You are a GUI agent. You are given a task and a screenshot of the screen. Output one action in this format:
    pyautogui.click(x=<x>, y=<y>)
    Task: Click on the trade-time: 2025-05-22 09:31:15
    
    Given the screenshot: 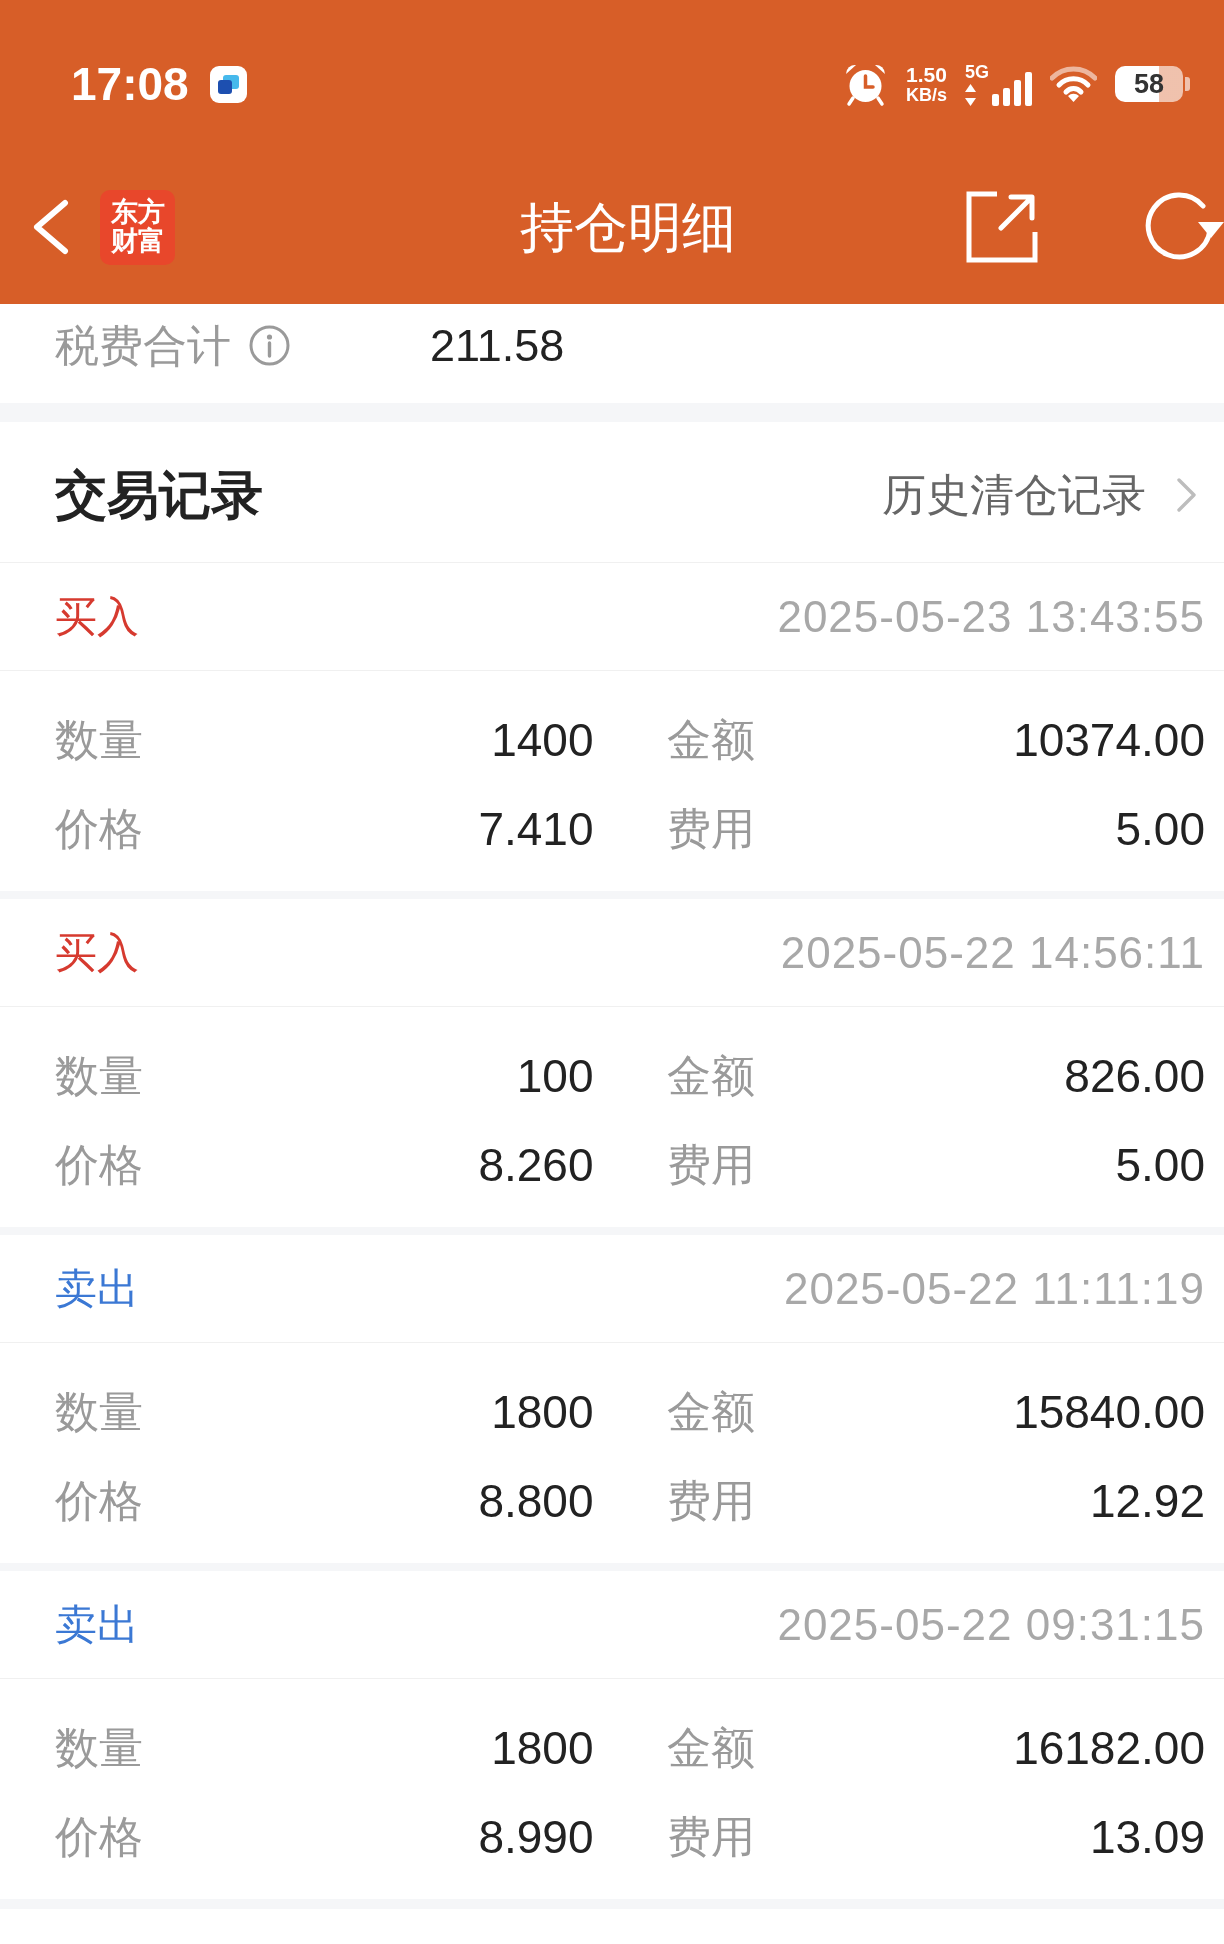 What is the action you would take?
    pyautogui.click(x=991, y=1624)
    